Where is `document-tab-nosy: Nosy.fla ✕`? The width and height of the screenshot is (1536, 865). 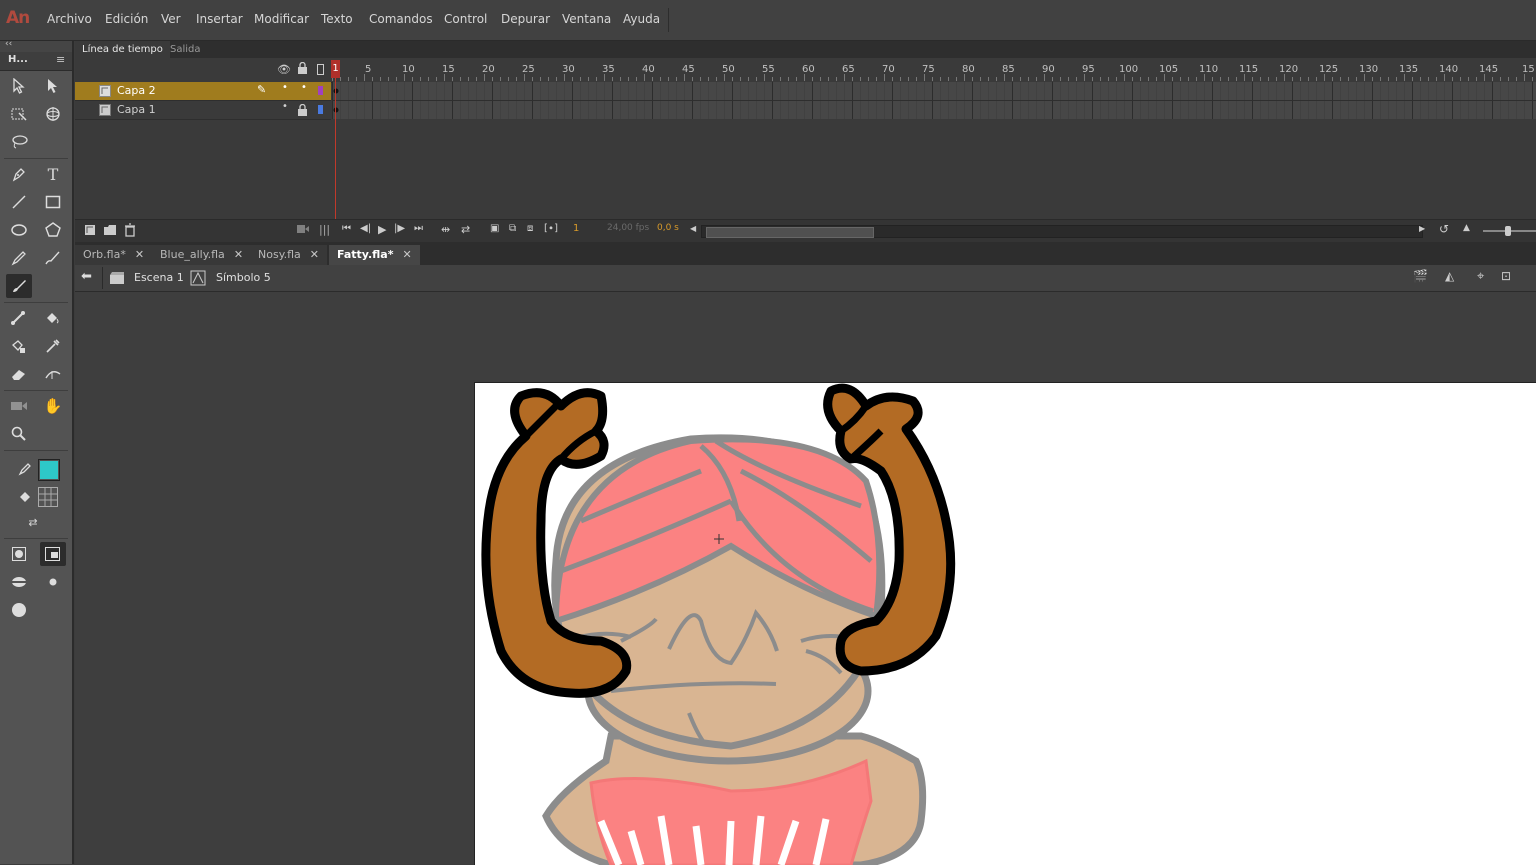
document-tab-nosy: Nosy.fla ✕ is located at coordinates (289, 255).